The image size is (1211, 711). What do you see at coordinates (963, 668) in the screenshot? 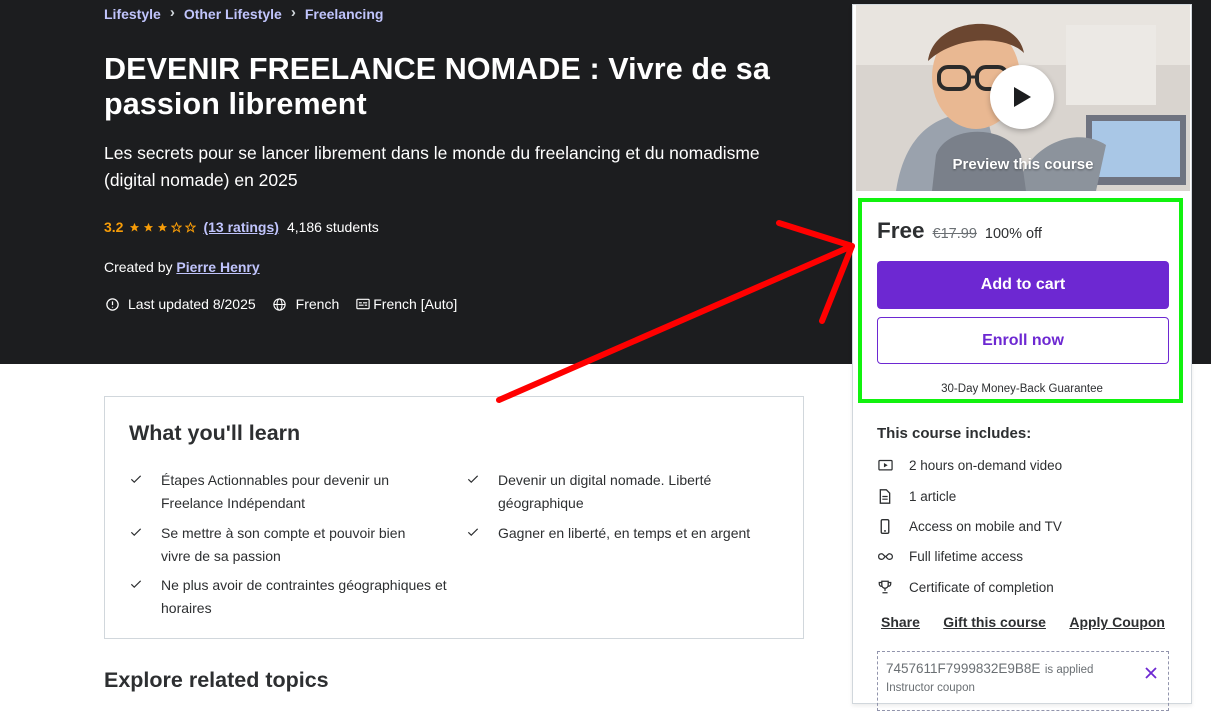
I see `coupon-code: 7457611F7999832E9B8E` at bounding box center [963, 668].